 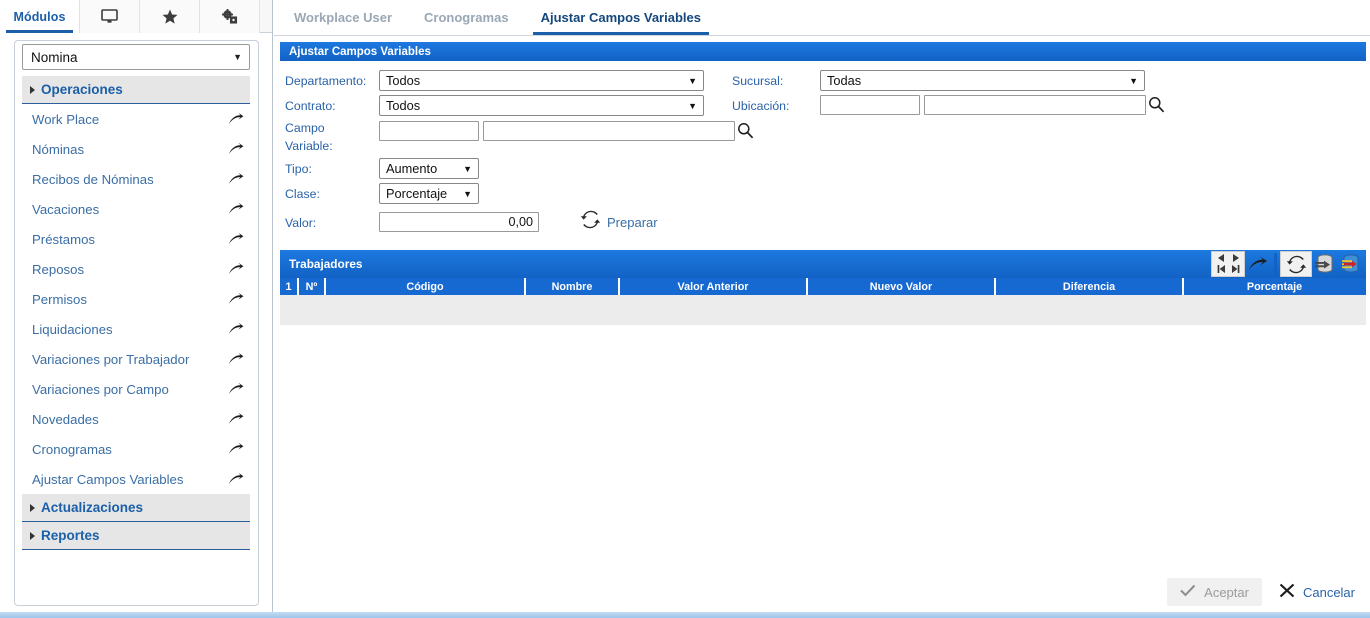 What do you see at coordinates (136, 119) in the screenshot?
I see `sidebar-item-work-place: Work Place` at bounding box center [136, 119].